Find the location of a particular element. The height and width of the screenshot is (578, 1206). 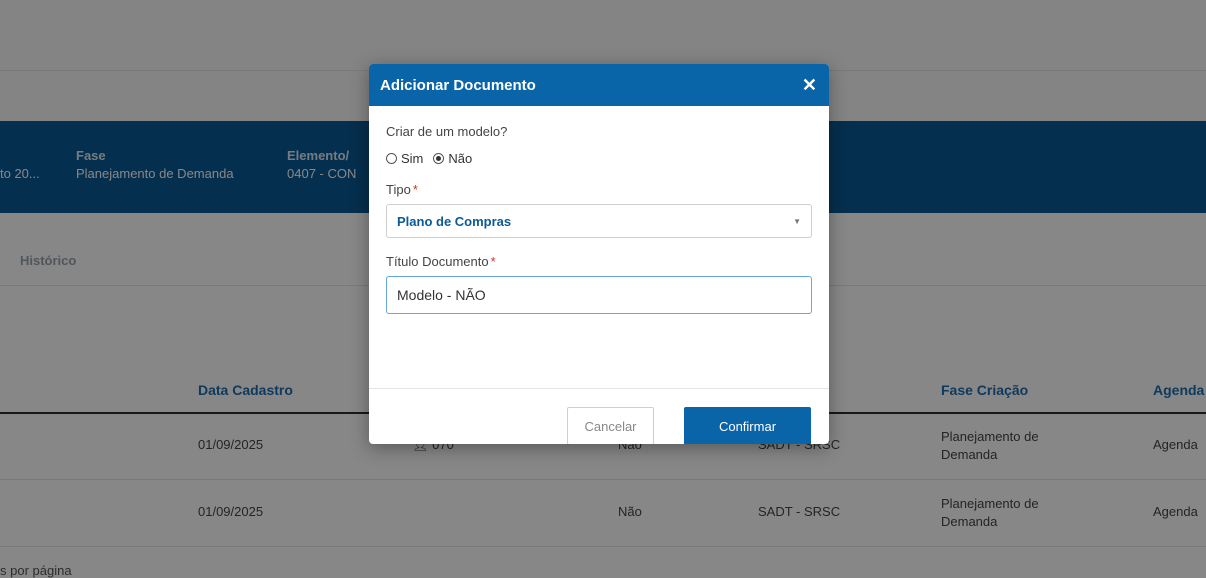

confirm-button: Confirmar is located at coordinates (747, 425).